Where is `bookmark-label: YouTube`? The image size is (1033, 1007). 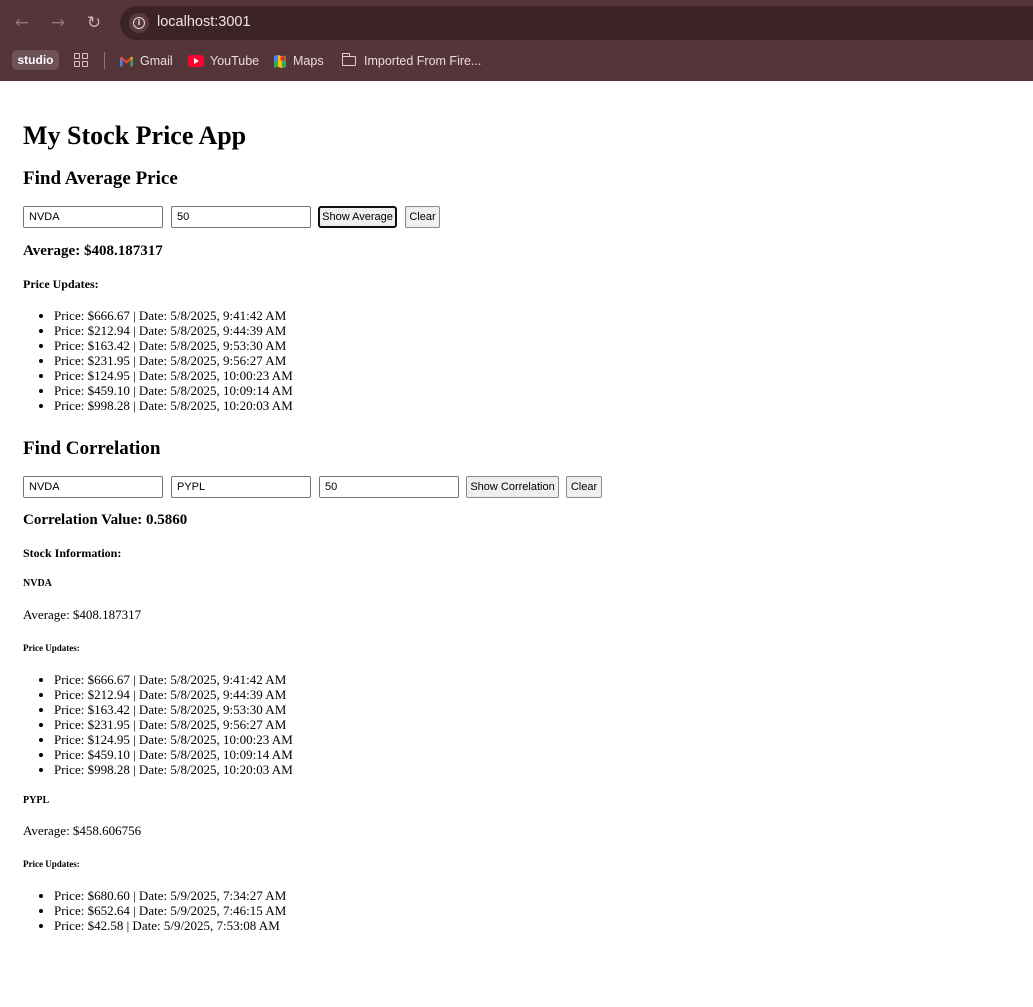 bookmark-label: YouTube is located at coordinates (235, 61).